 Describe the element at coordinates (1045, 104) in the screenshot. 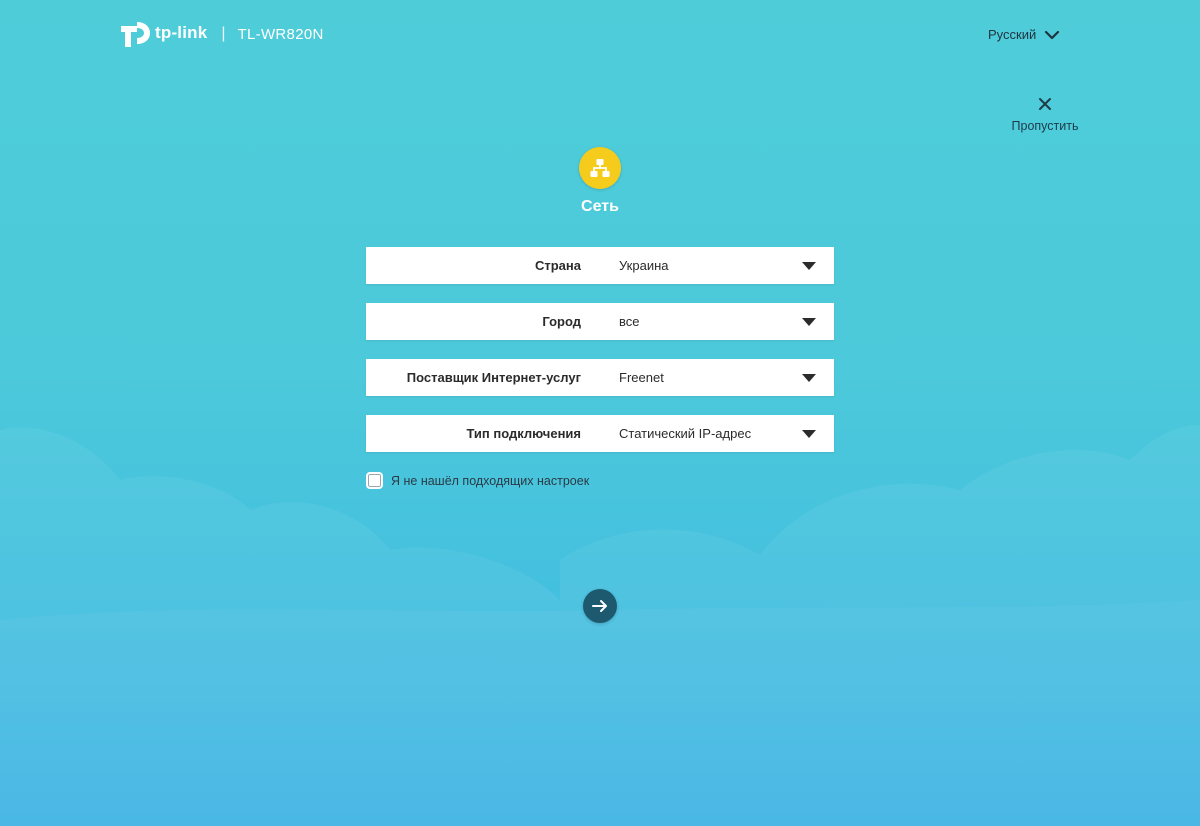

I see `close-icon` at that location.